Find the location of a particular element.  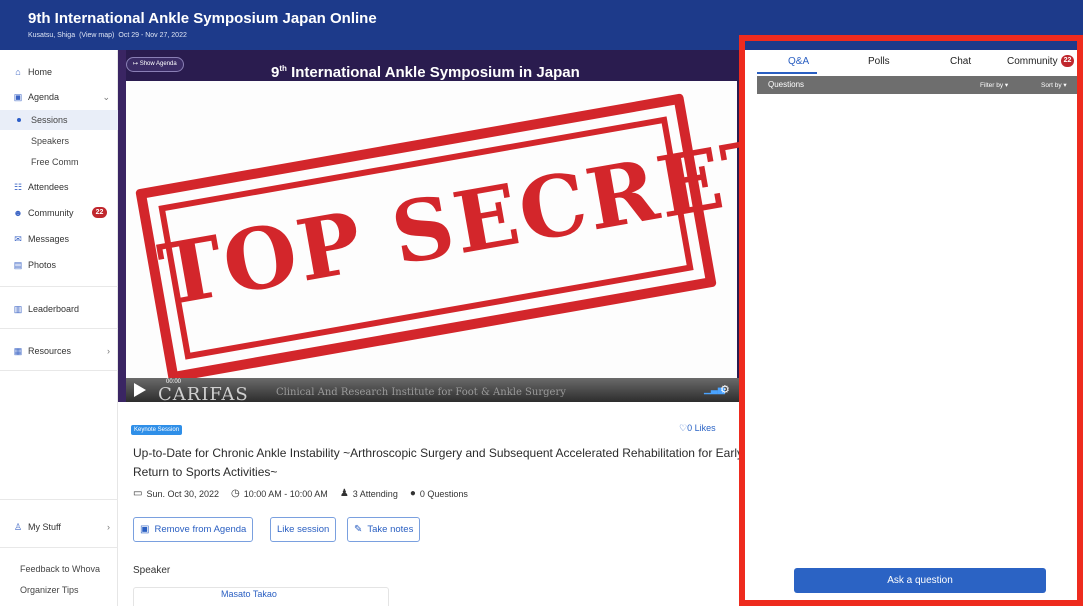

sidebar-item-label: Photos is located at coordinates (42, 265).